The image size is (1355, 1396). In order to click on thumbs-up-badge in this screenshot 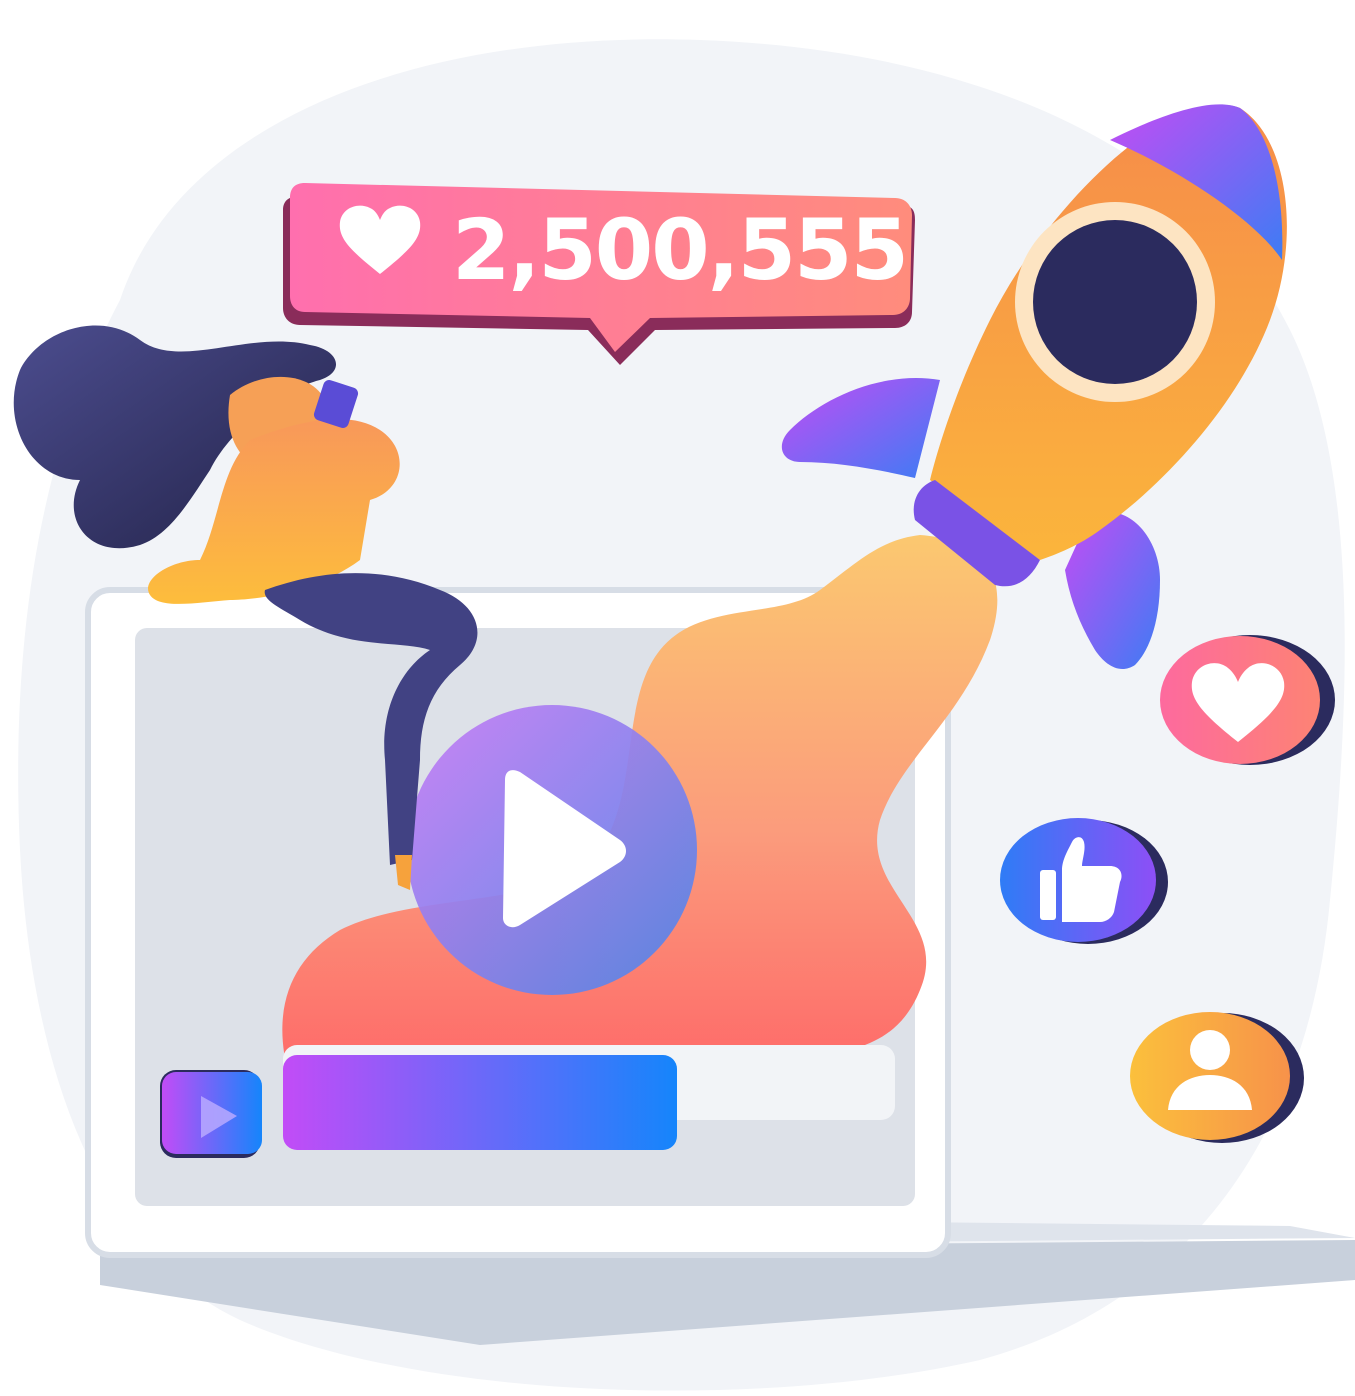, I will do `click(1084, 881)`.